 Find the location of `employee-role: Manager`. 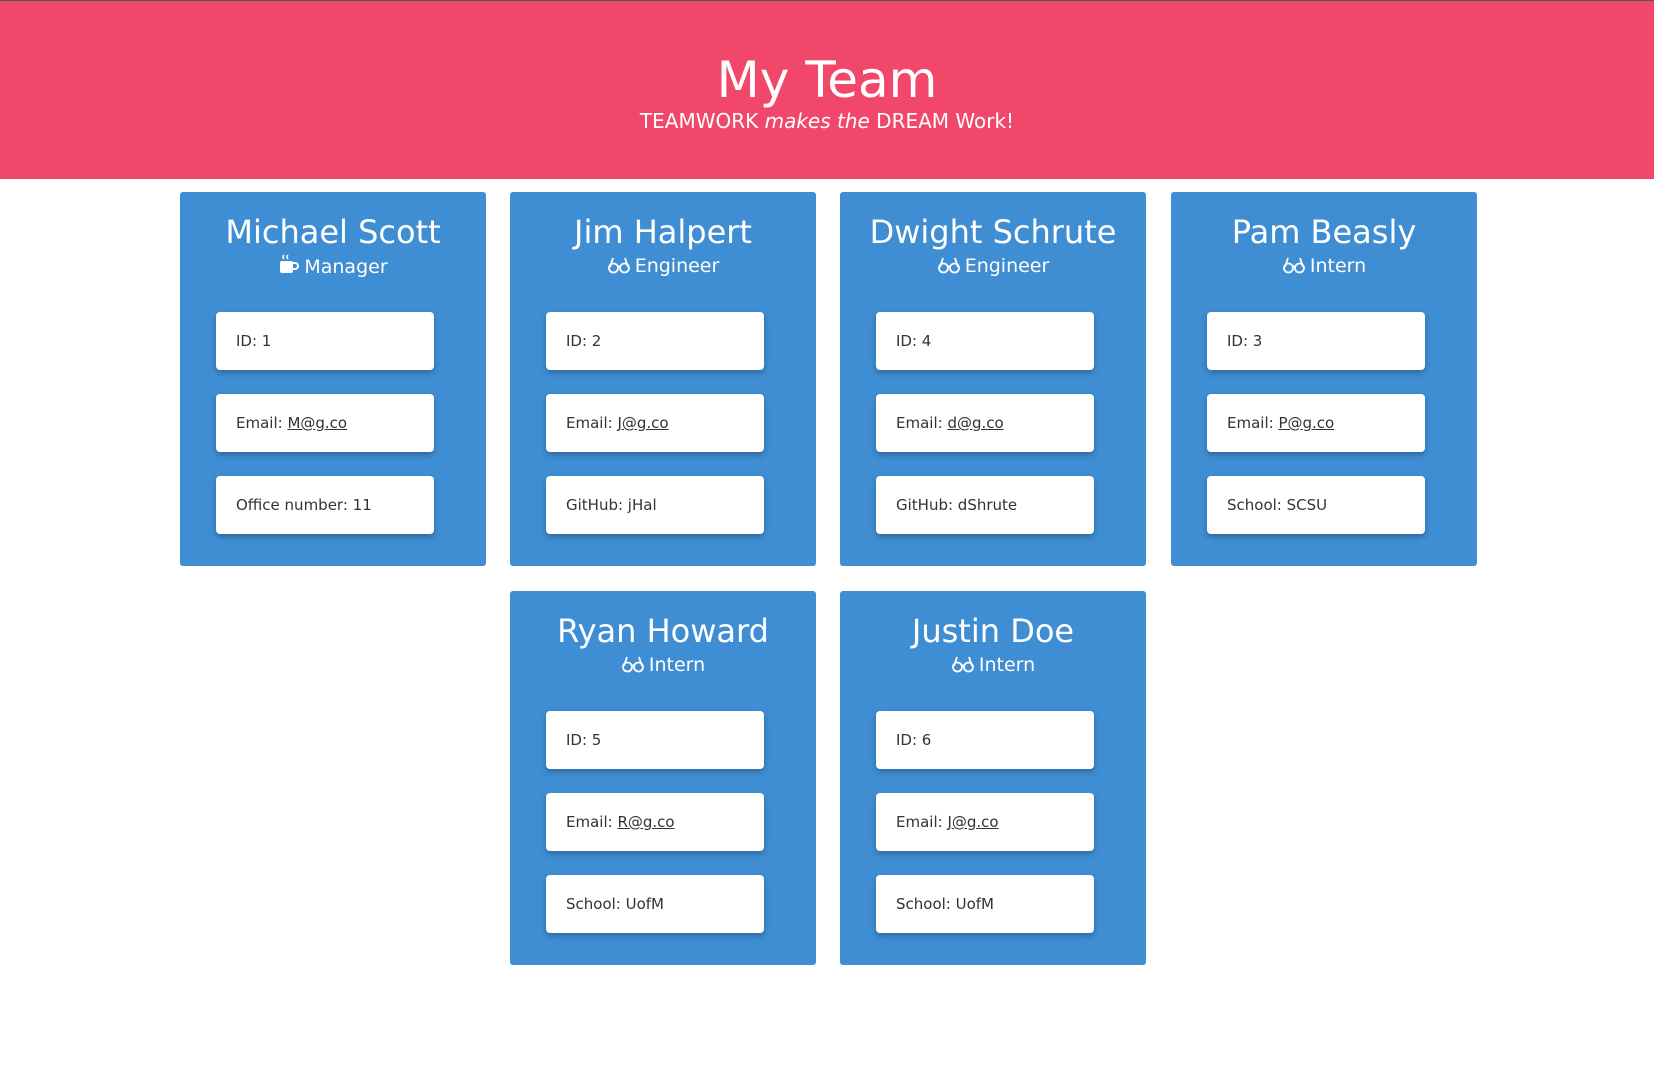

employee-role: Manager is located at coordinates (333, 268).